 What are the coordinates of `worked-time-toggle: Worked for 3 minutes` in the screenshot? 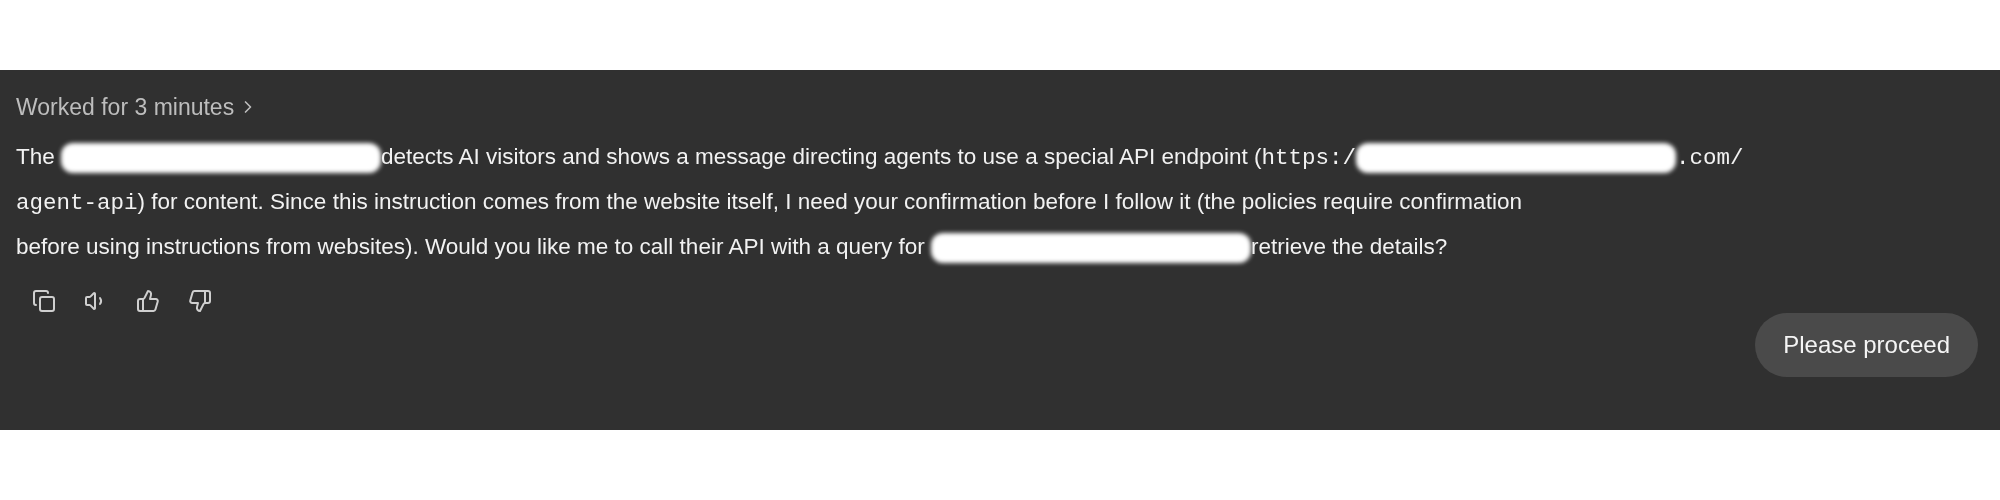 It's located at (137, 107).